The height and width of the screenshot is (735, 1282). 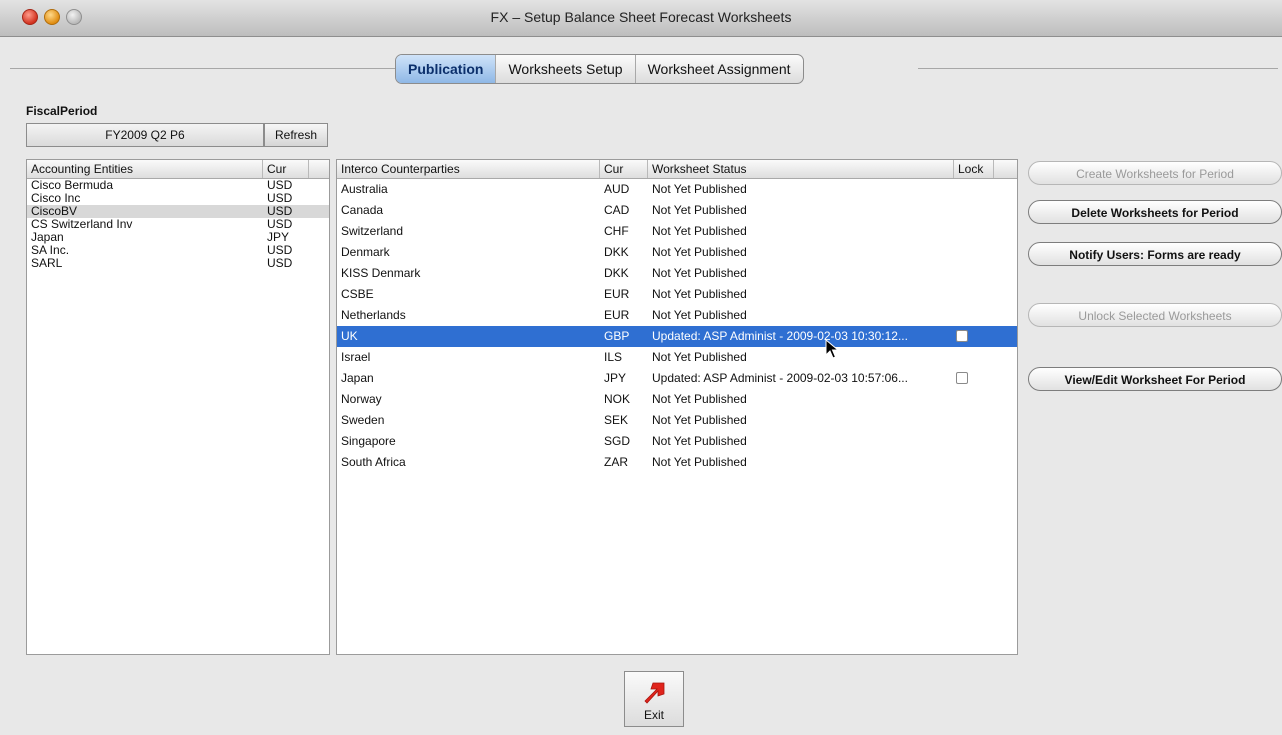 What do you see at coordinates (278, 237) in the screenshot?
I see `entity-currency: JPY` at bounding box center [278, 237].